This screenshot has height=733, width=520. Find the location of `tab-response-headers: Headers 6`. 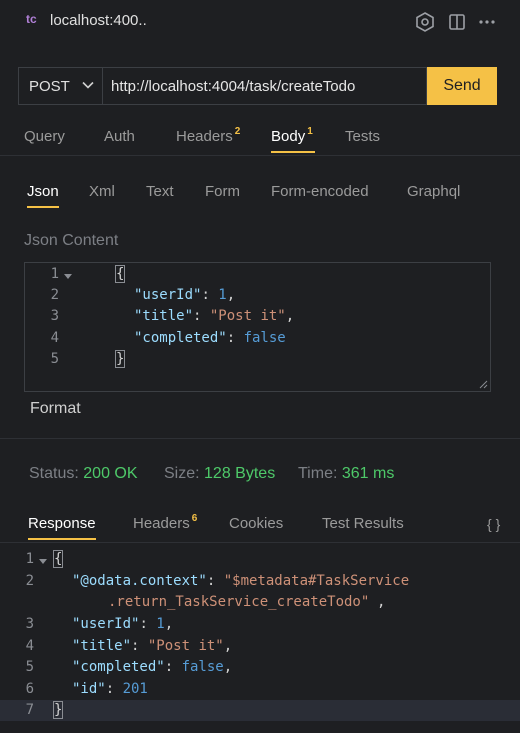

tab-response-headers: Headers 6 is located at coordinates (165, 522).